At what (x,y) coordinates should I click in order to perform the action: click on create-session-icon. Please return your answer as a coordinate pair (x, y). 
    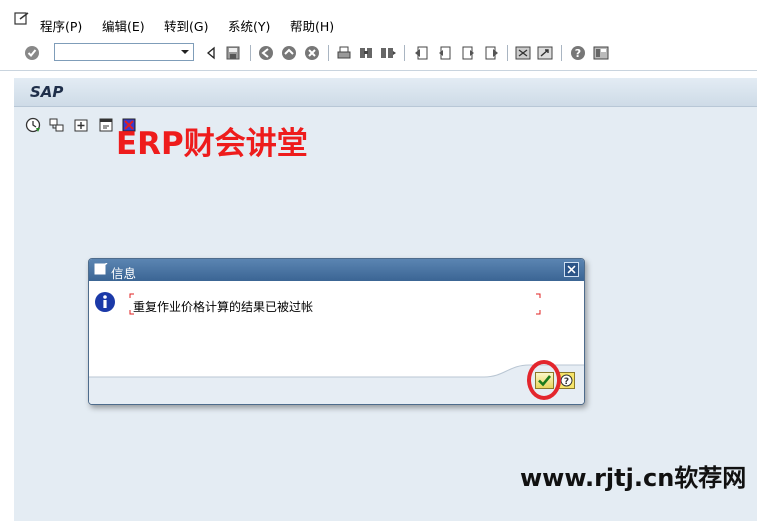
    Looking at the image, I should click on (523, 53).